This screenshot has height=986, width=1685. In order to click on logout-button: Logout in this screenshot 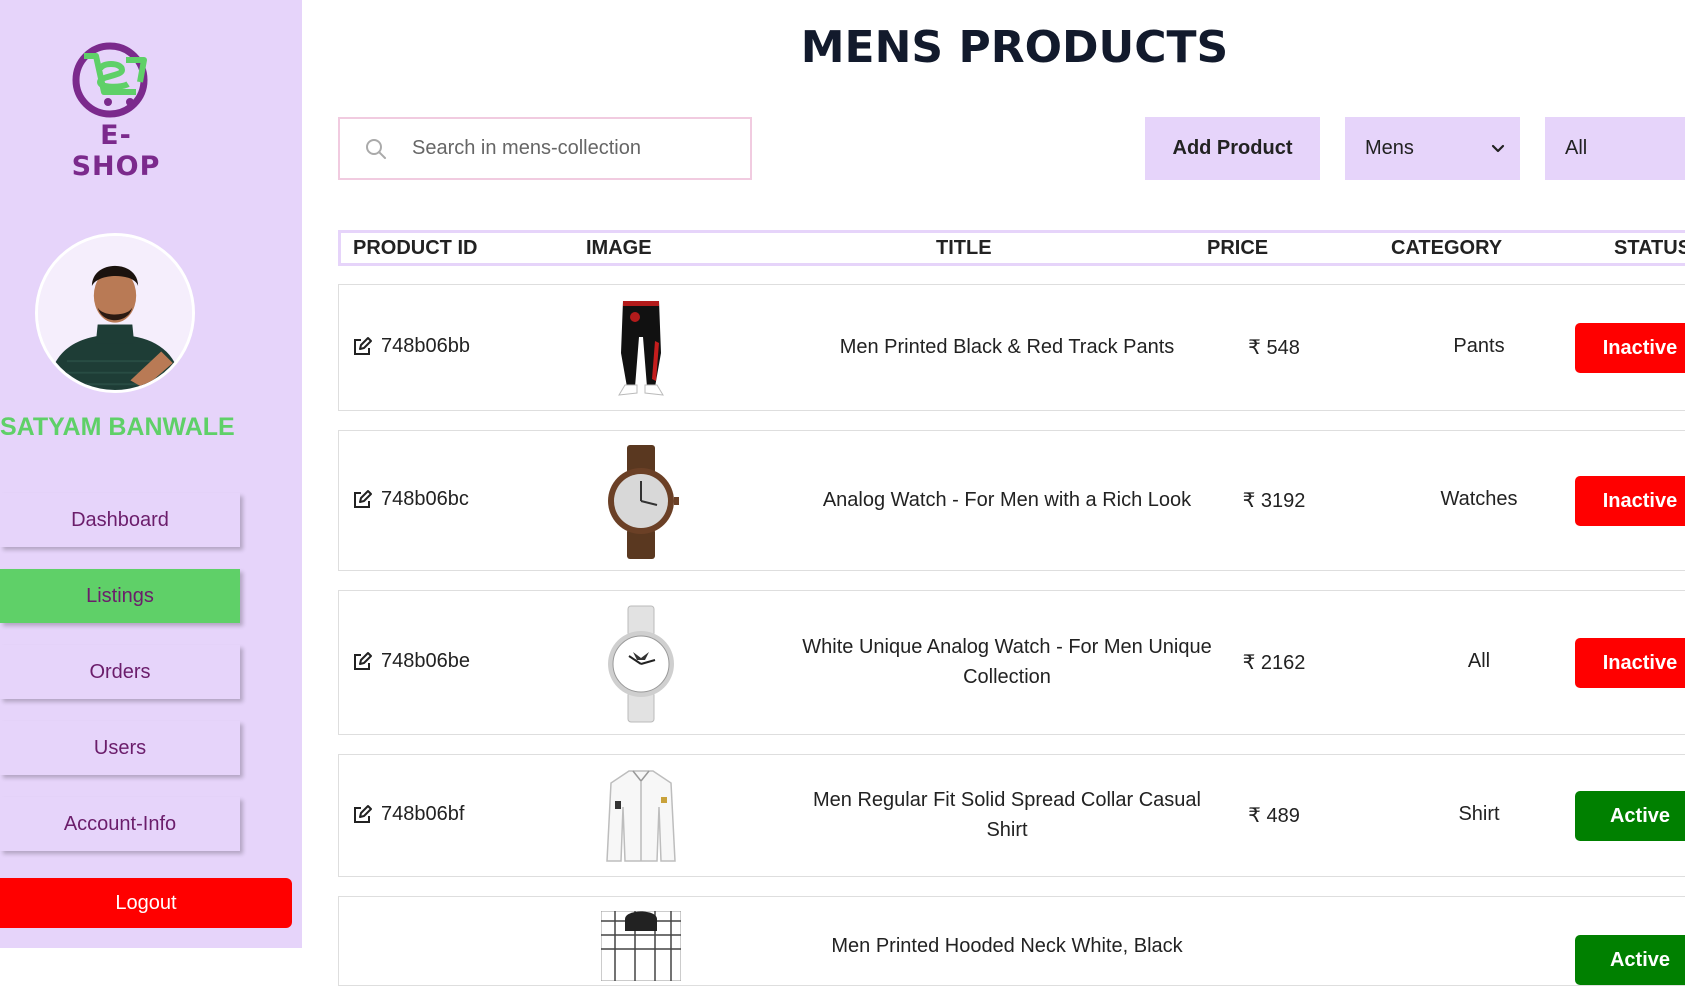, I will do `click(146, 903)`.